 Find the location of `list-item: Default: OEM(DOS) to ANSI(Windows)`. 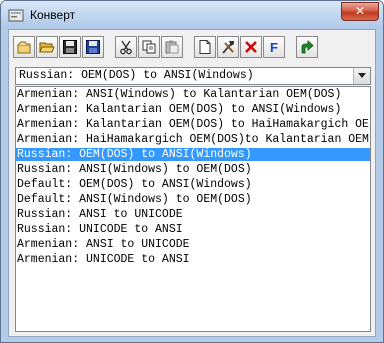

list-item: Default: OEM(DOS) to ANSI(Windows) is located at coordinates (193, 184).